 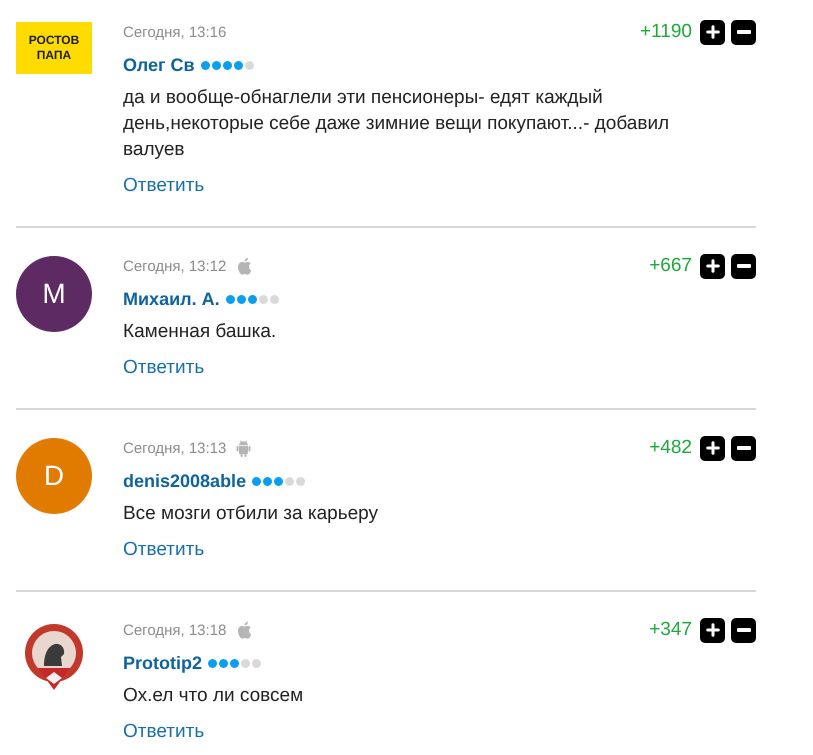 What do you see at coordinates (54, 48) in the screenshot?
I see `logo: РОСТОВ ПАПА` at bounding box center [54, 48].